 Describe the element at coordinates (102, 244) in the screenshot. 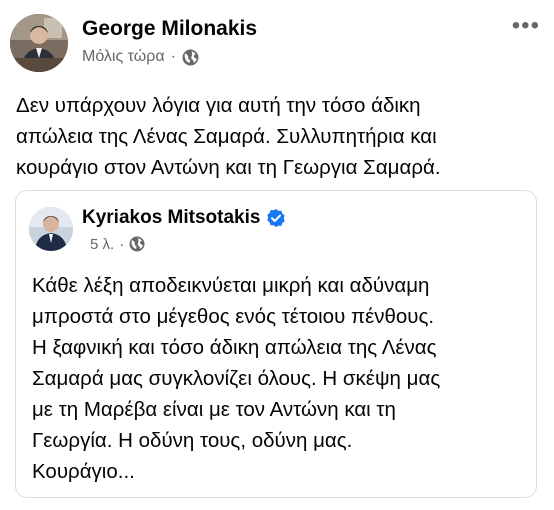

I see `shared-post-timestamp: 5 λ.` at that location.